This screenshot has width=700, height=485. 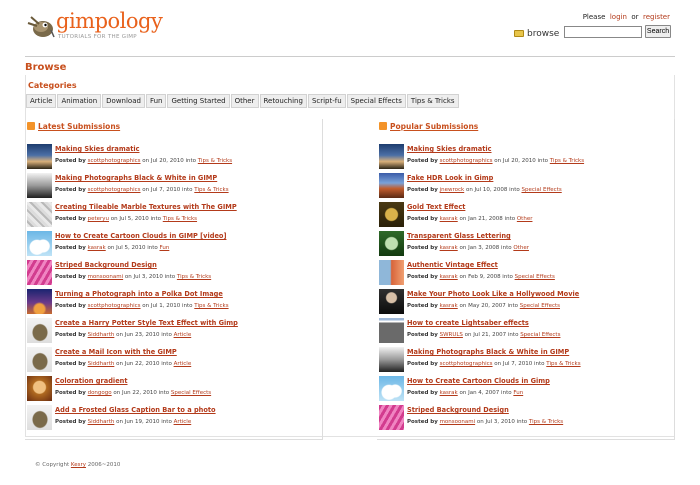 I want to click on submission-title-link: Coloration gradient, so click(x=91, y=381).